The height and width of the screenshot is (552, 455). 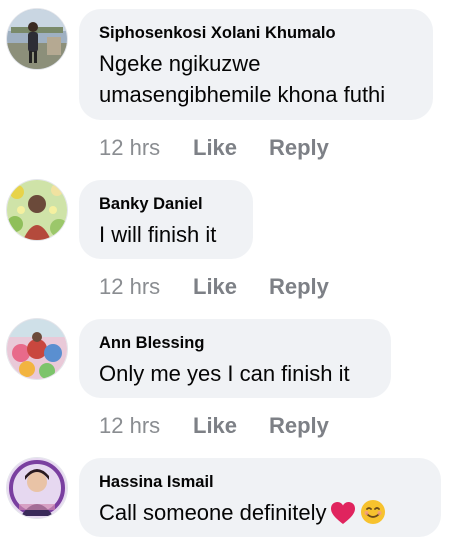 What do you see at coordinates (373, 516) in the screenshot?
I see `smiling-face-icon` at bounding box center [373, 516].